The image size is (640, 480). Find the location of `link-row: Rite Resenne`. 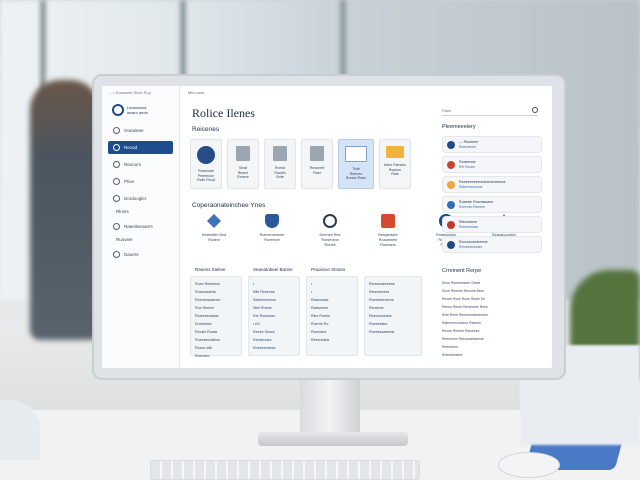

link-row: Rite Resenne is located at coordinates (274, 292).